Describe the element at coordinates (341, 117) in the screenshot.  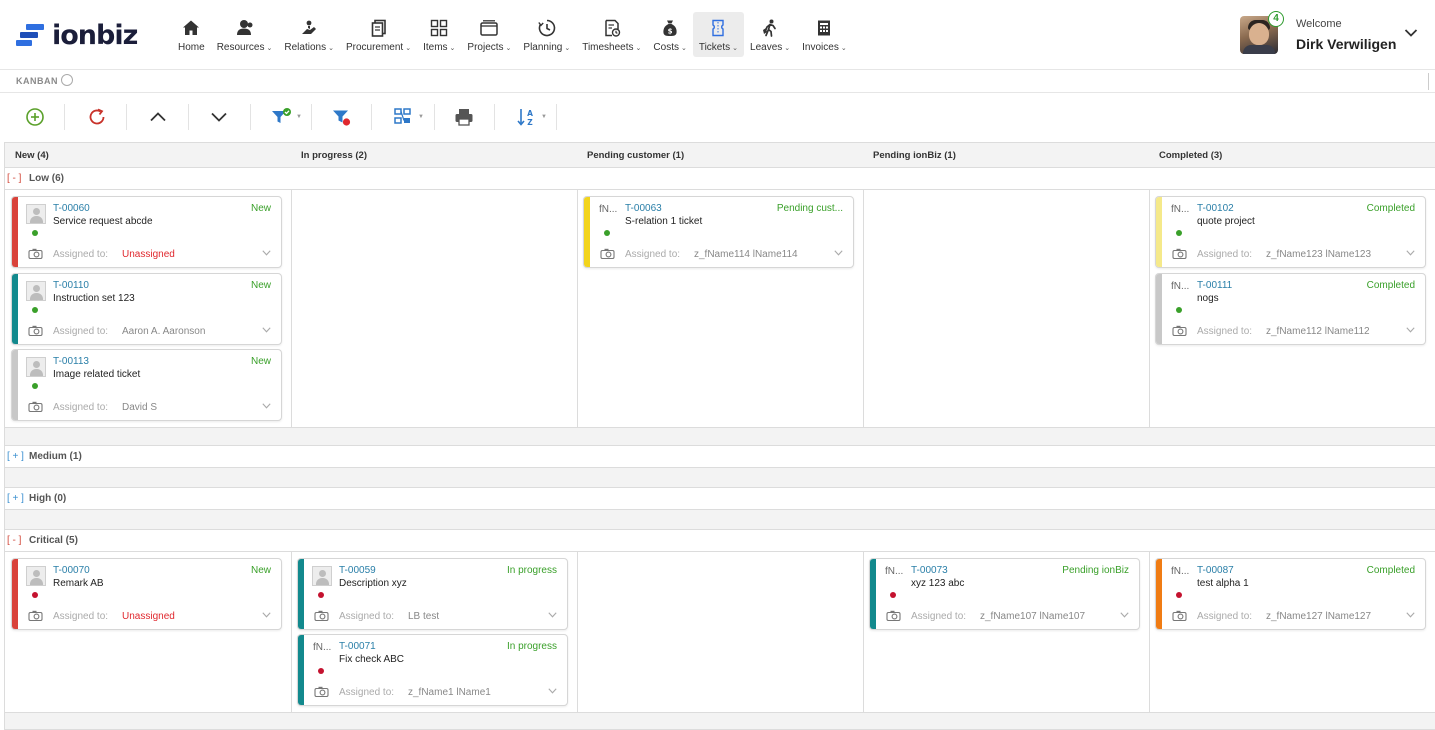
I see `clear-filter-button` at that location.